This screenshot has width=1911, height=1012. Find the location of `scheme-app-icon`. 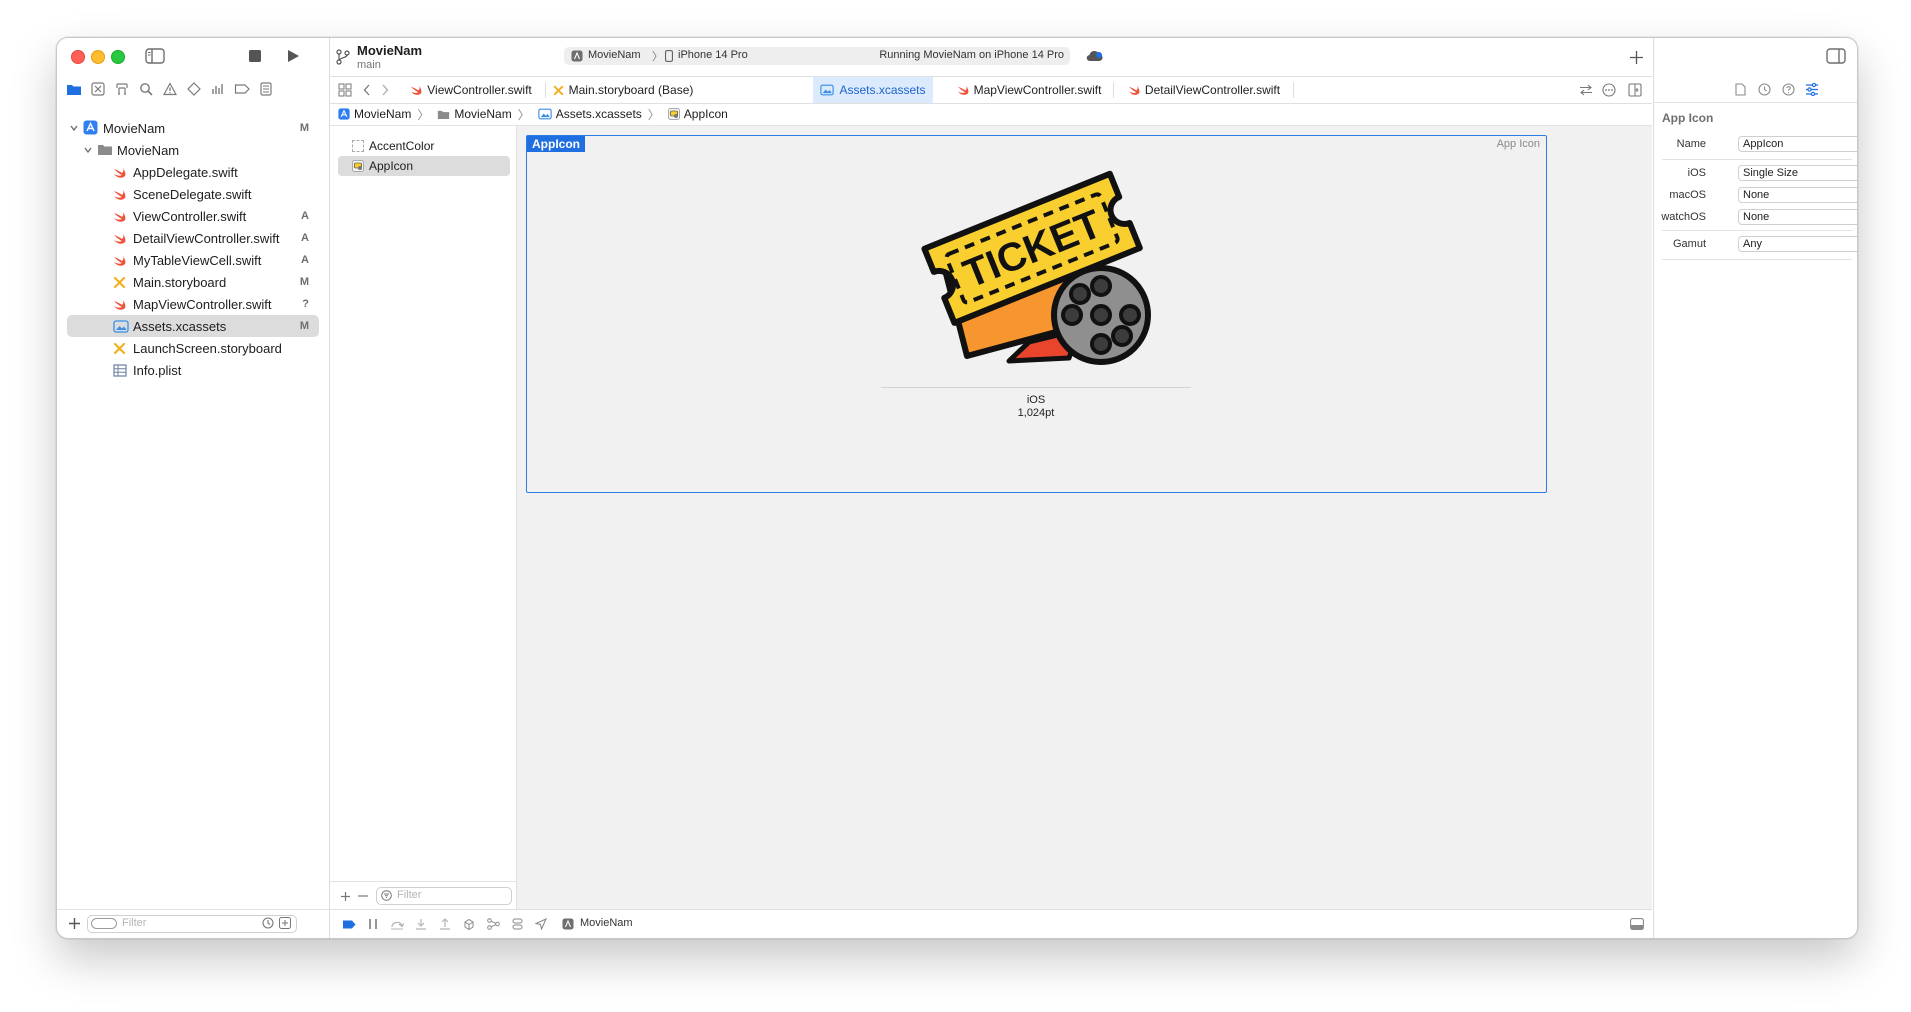

scheme-app-icon is located at coordinates (577, 56).